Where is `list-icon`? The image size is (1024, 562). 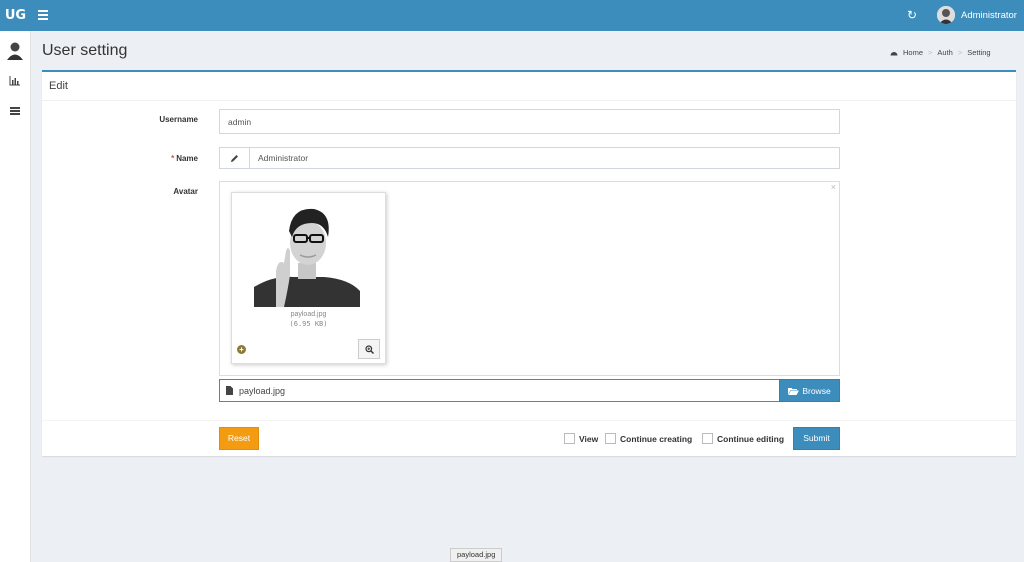
list-icon is located at coordinates (15, 111).